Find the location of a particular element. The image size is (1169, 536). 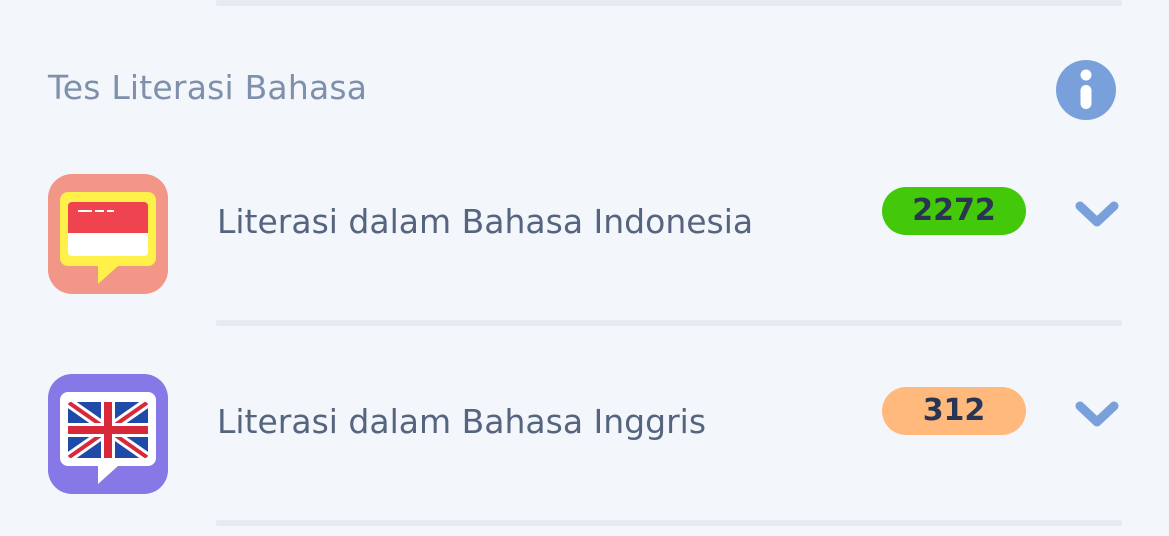

top-divider is located at coordinates (669, 3).